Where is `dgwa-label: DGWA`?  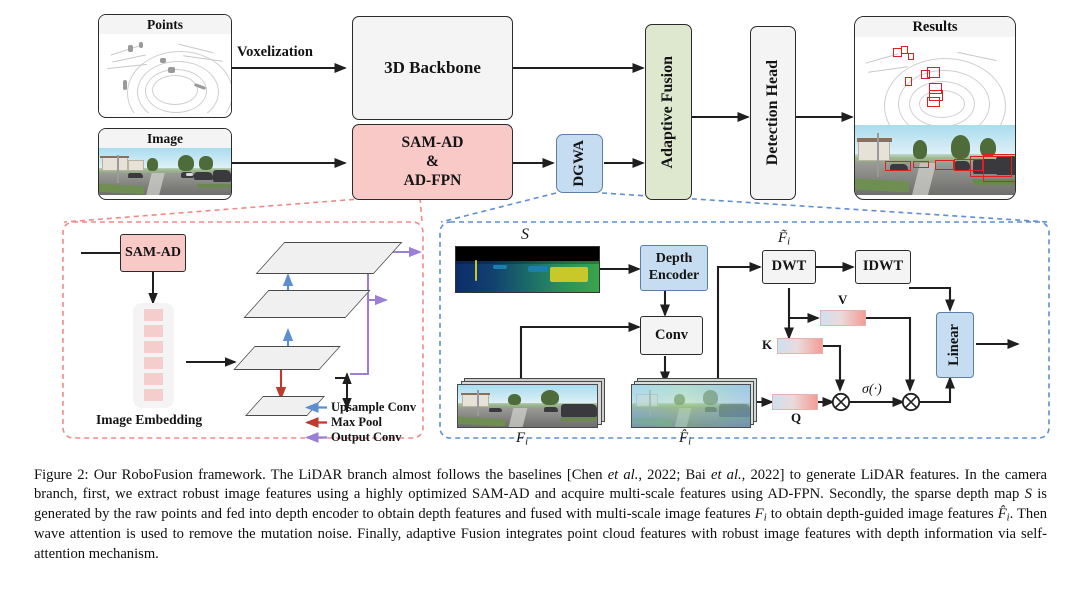 dgwa-label: DGWA is located at coordinates (578, 163).